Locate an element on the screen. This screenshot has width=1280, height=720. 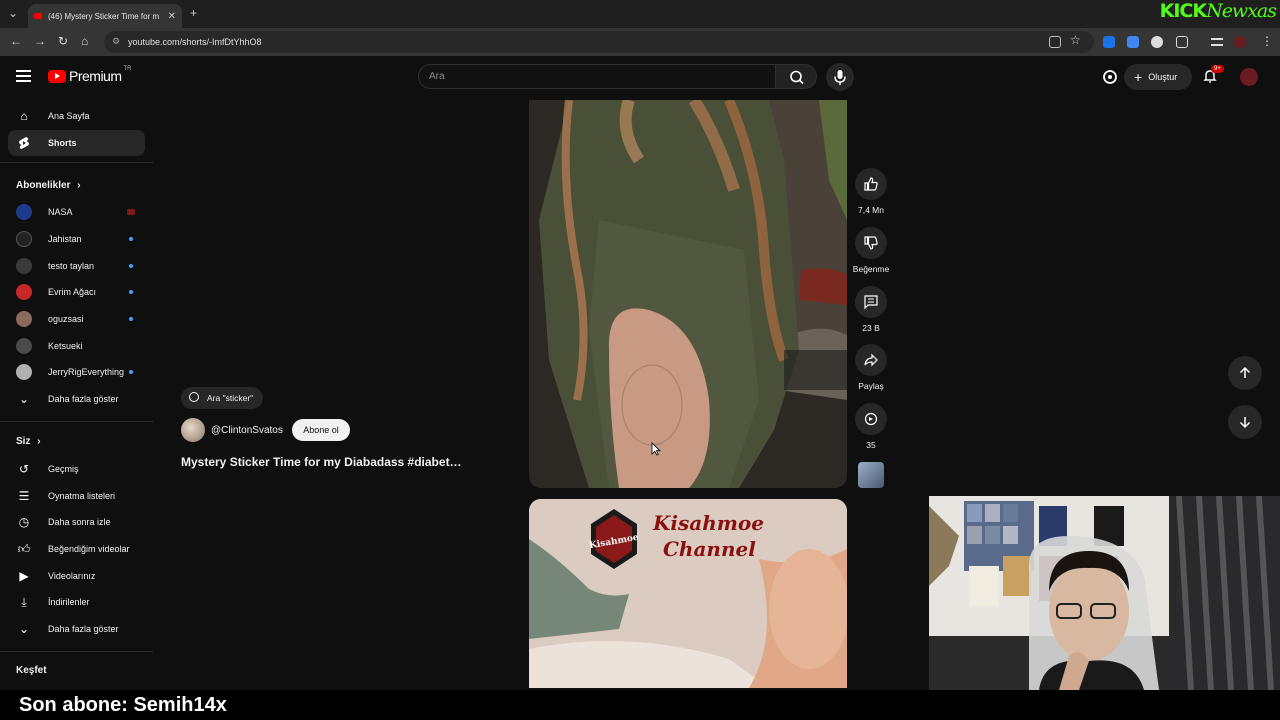
extension-3-icon is located at coordinates (1157, 42).